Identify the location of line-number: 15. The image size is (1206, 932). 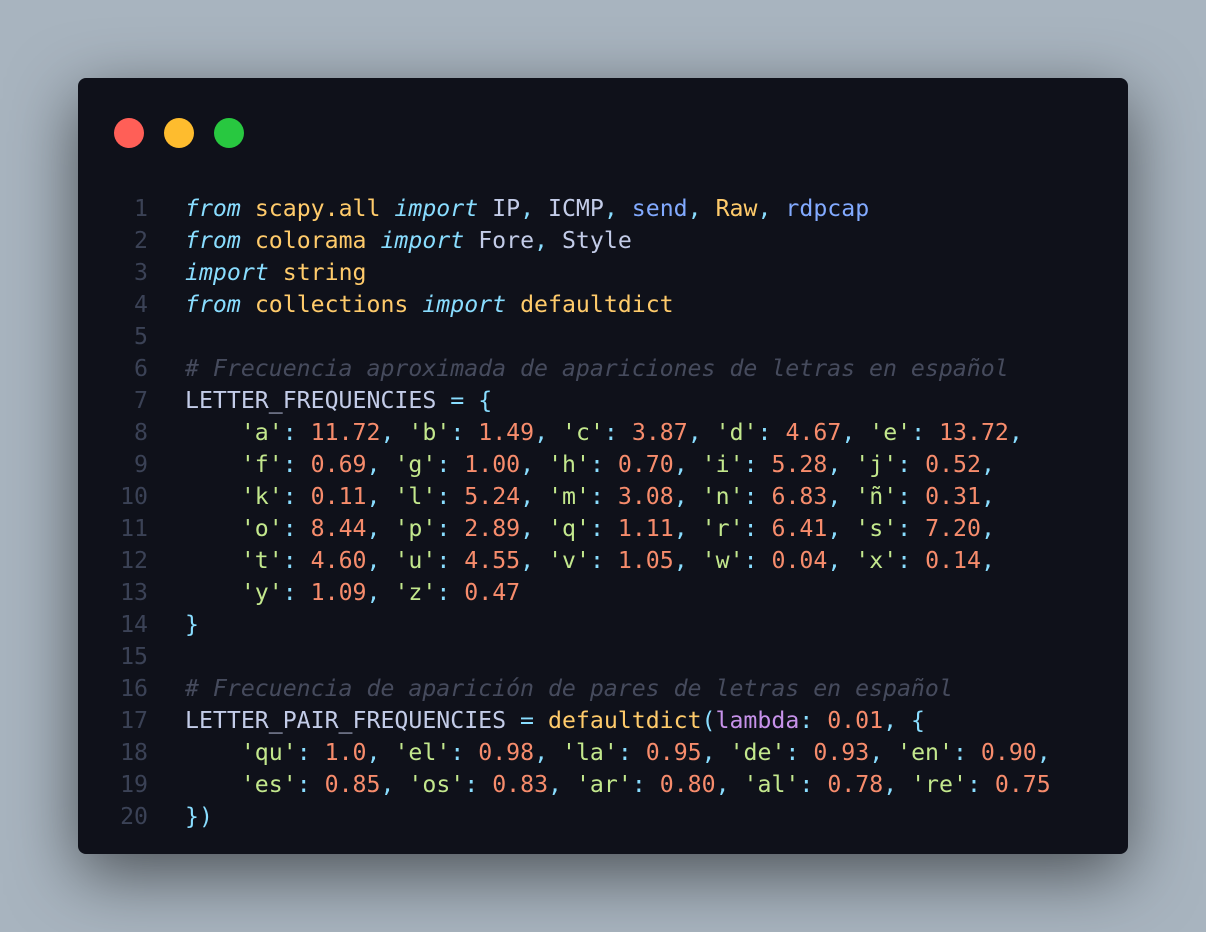
(134, 656).